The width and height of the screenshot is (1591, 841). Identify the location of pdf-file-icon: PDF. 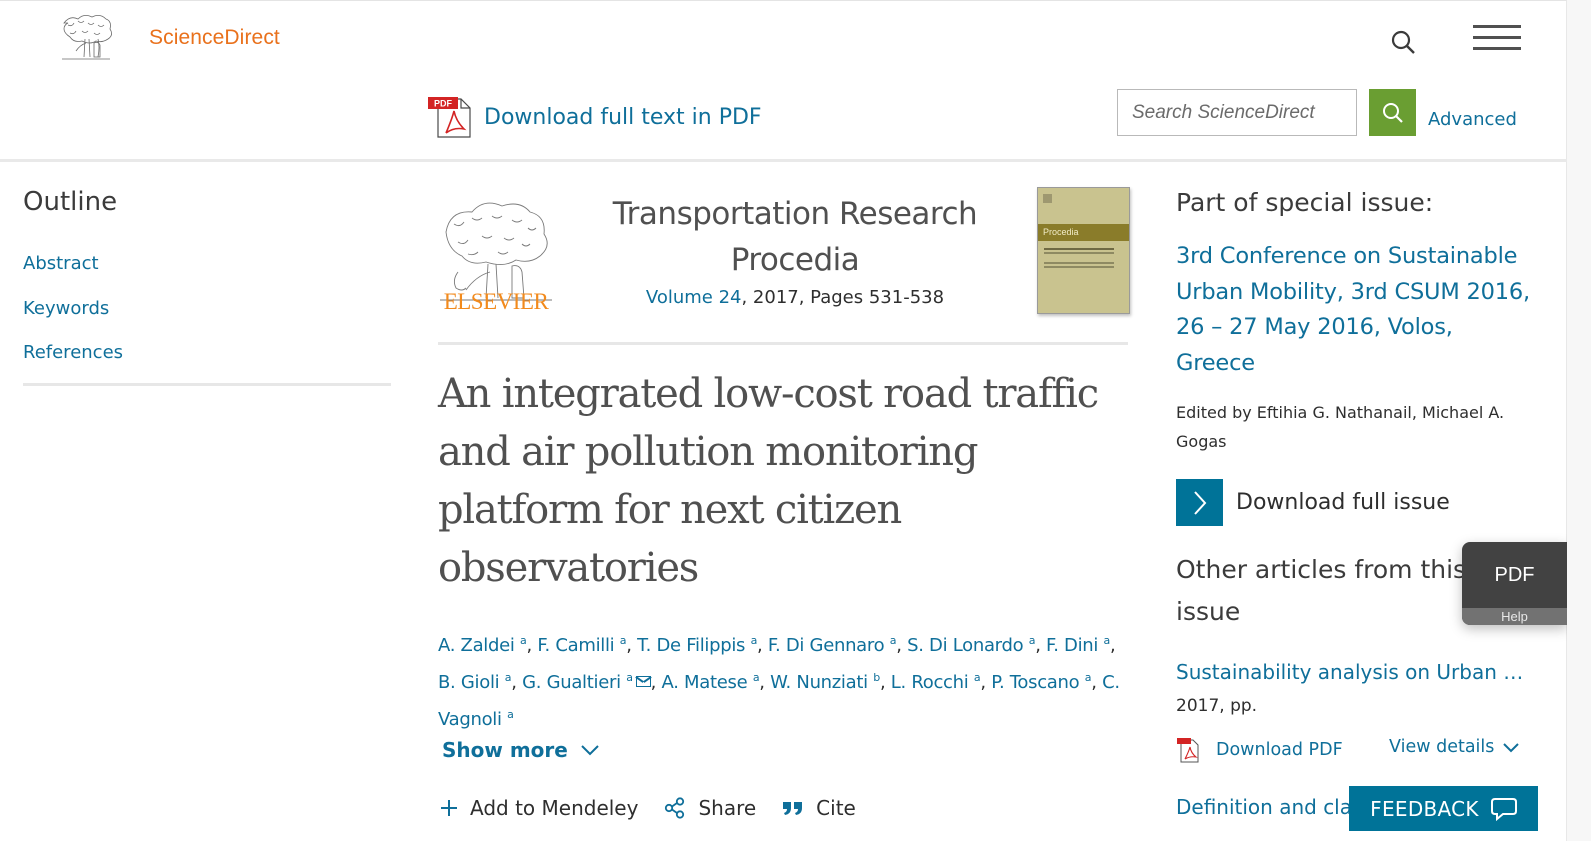
(449, 117).